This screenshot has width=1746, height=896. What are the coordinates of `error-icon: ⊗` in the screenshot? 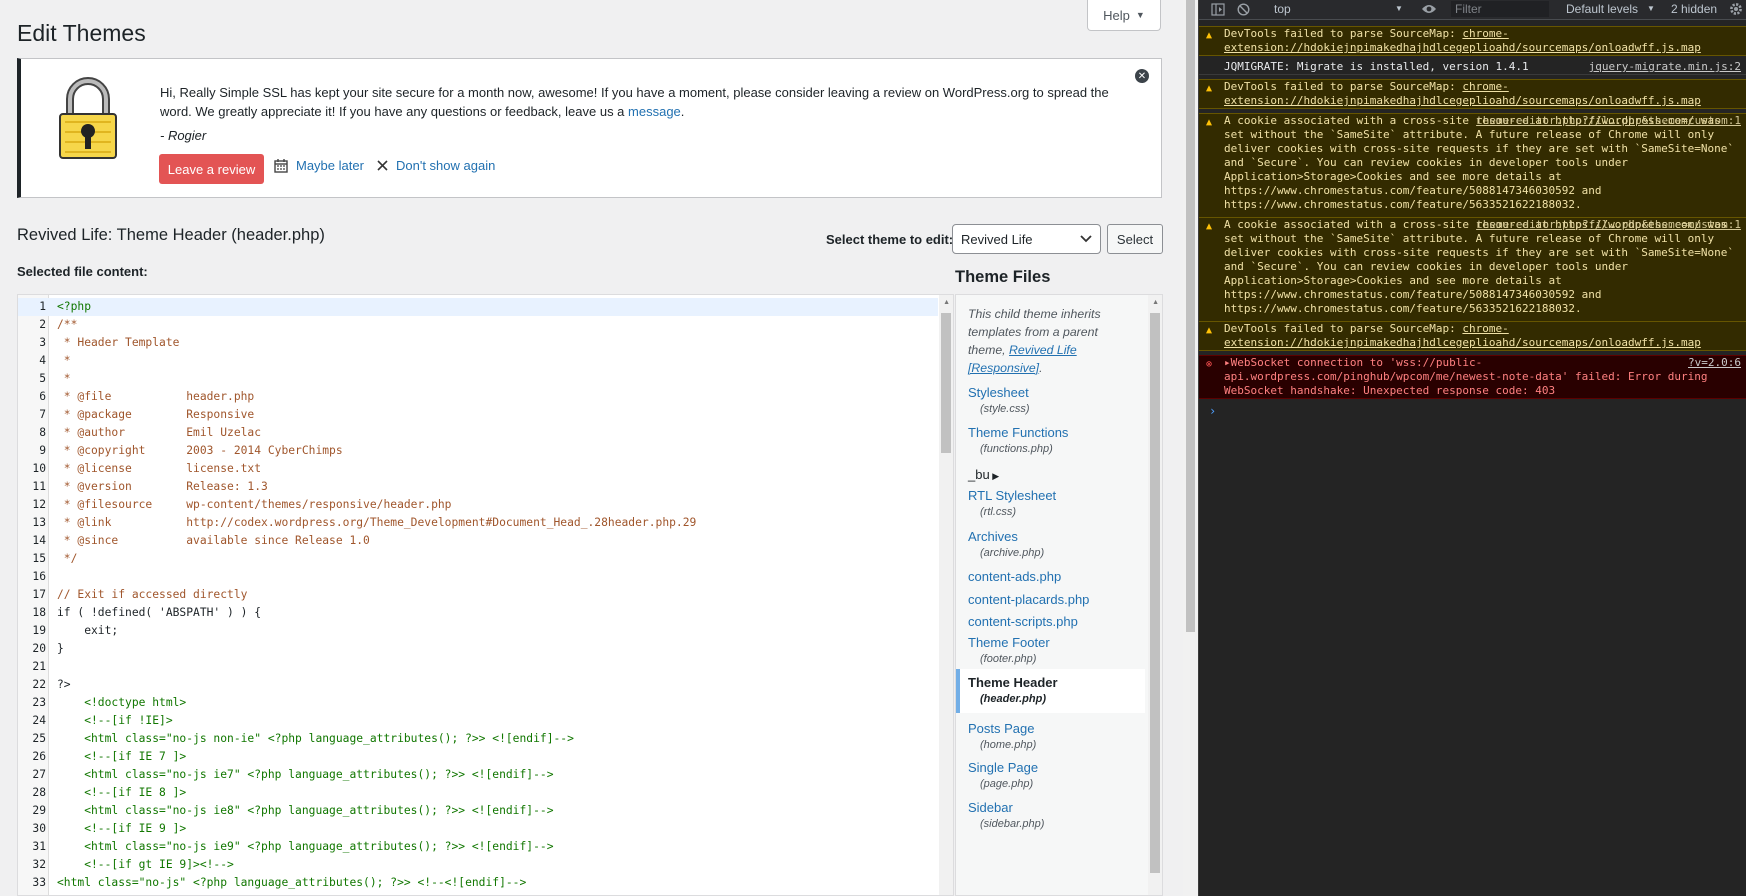 It's located at (1209, 364).